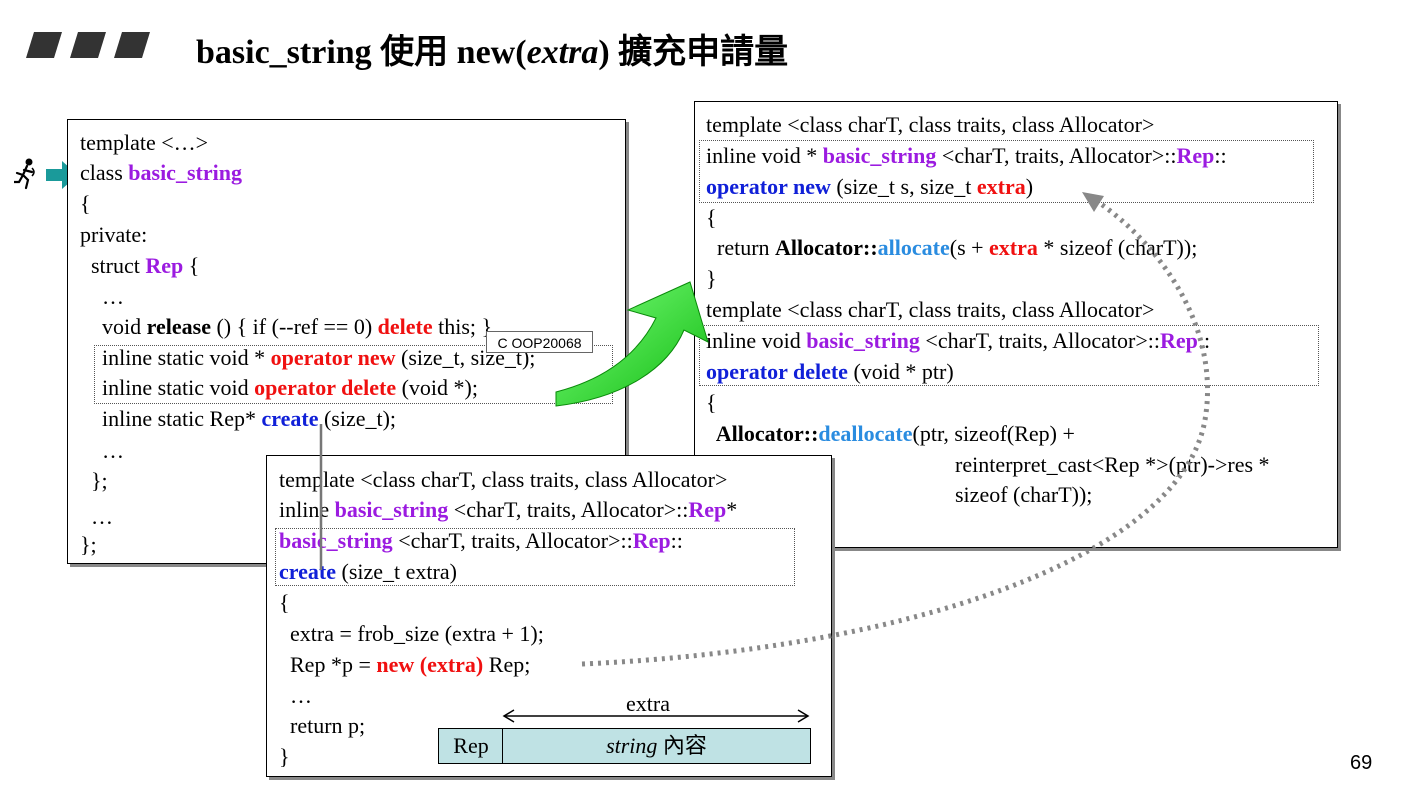  Describe the element at coordinates (1093, 202) in the screenshot. I see `dotted-arrow-head` at that location.